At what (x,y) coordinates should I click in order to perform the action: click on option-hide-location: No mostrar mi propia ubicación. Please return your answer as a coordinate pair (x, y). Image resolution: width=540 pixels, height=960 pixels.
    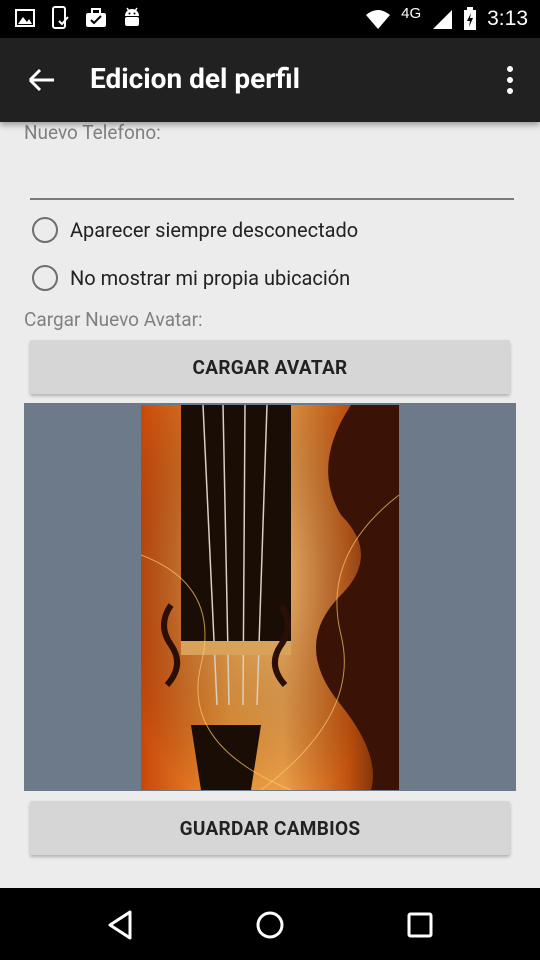
    Looking at the image, I should click on (191, 278).